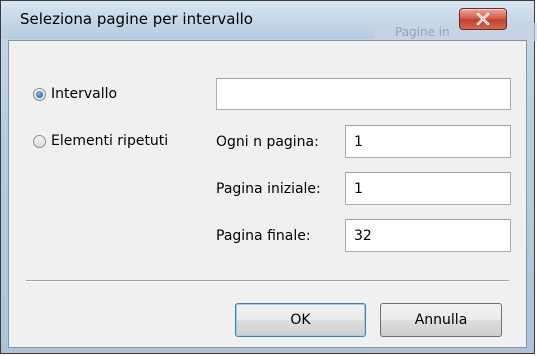 The image size is (537, 356). Describe the element at coordinates (110, 141) in the screenshot. I see `radio-elementi-ripetuti-label: Elementi ripetuti` at that location.